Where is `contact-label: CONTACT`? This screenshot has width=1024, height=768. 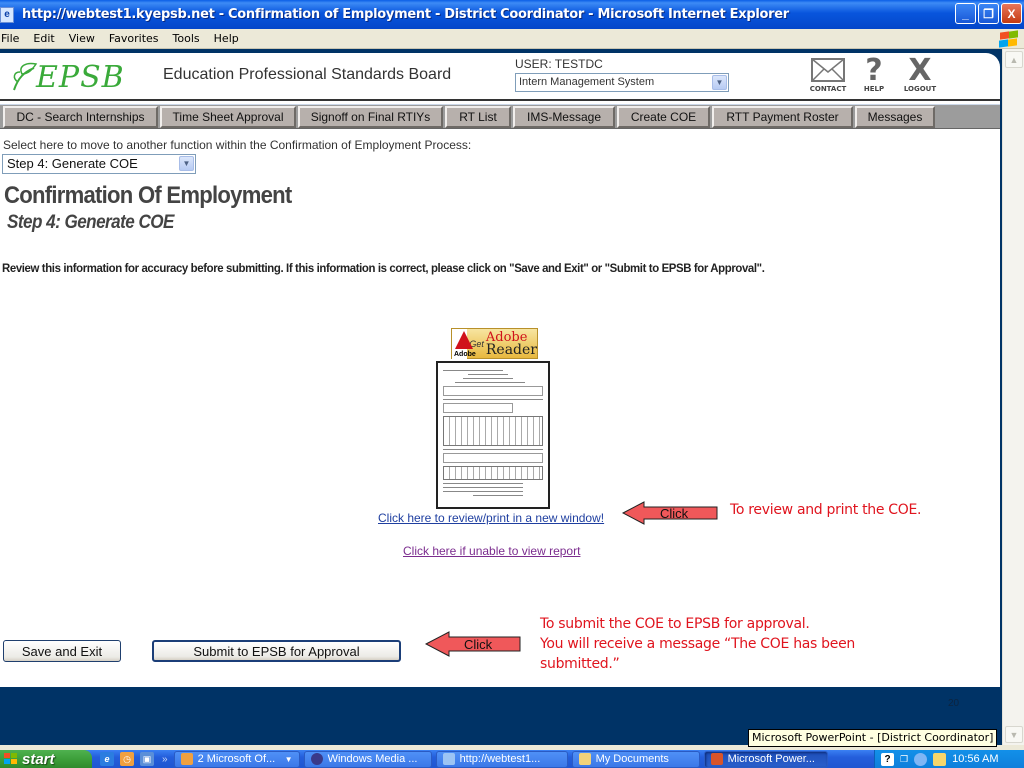
contact-label: CONTACT is located at coordinates (828, 89).